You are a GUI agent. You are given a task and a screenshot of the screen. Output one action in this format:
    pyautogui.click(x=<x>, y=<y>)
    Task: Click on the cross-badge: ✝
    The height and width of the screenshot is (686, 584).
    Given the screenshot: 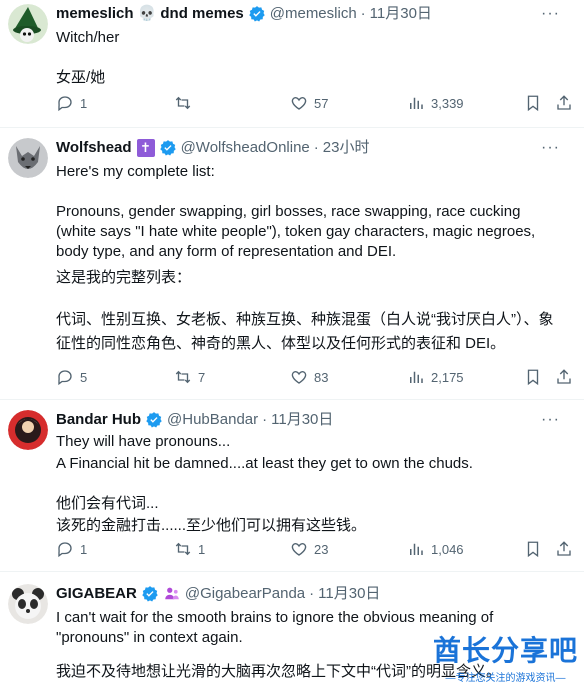 What is the action you would take?
    pyautogui.click(x=145, y=148)
    